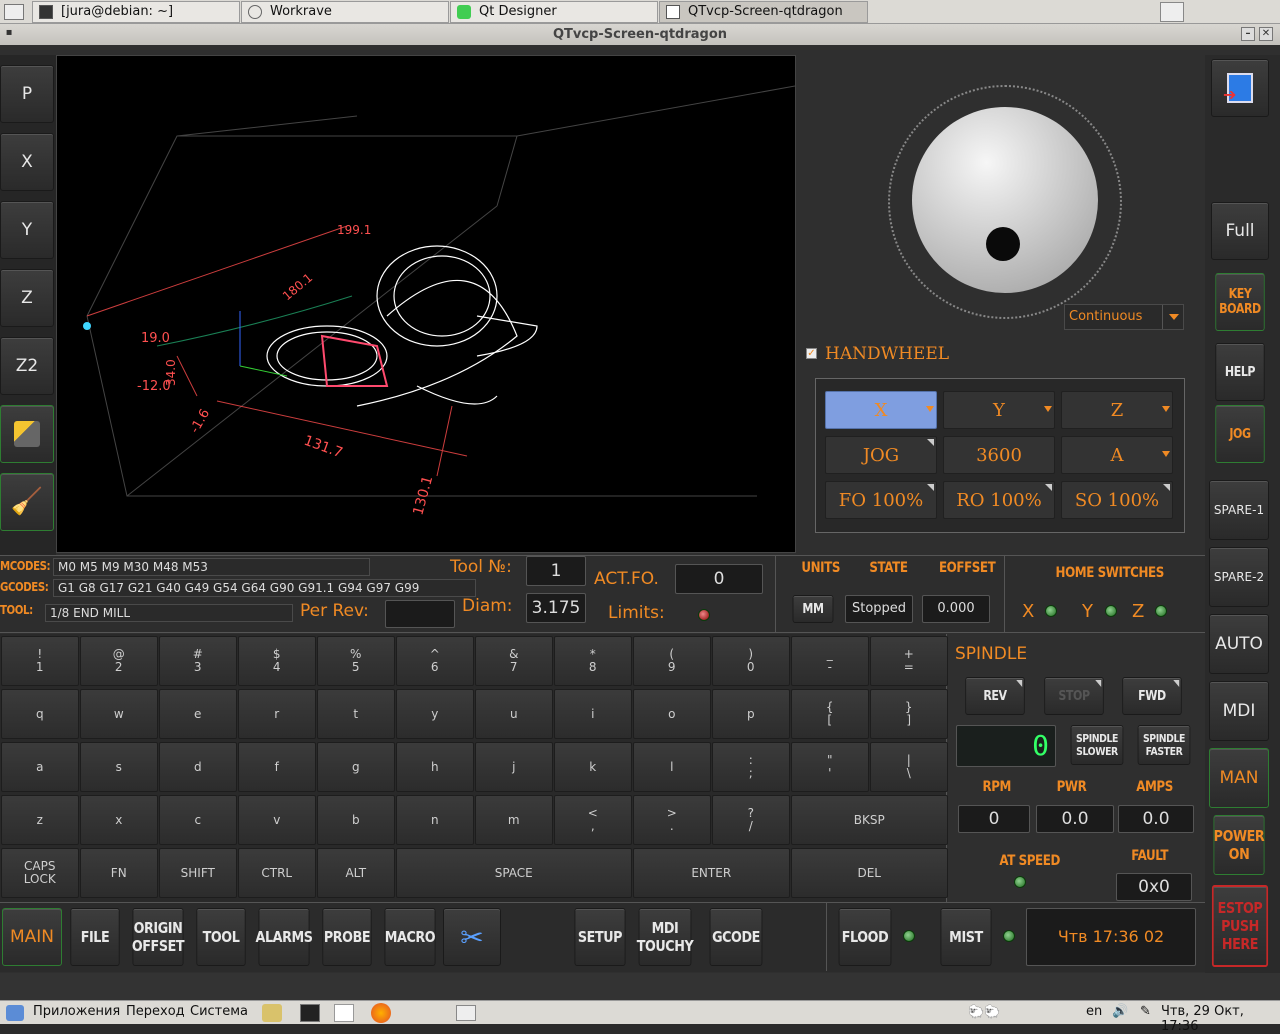  Describe the element at coordinates (27, 366) in the screenshot. I see `view-z2-button: Z2` at that location.